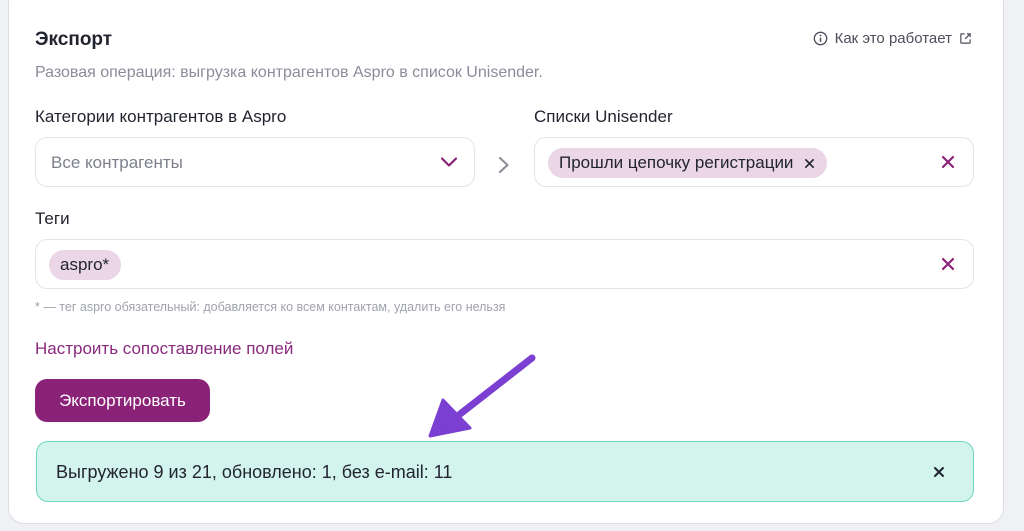  What do you see at coordinates (503, 165) in the screenshot?
I see `chevron-right-icon` at bounding box center [503, 165].